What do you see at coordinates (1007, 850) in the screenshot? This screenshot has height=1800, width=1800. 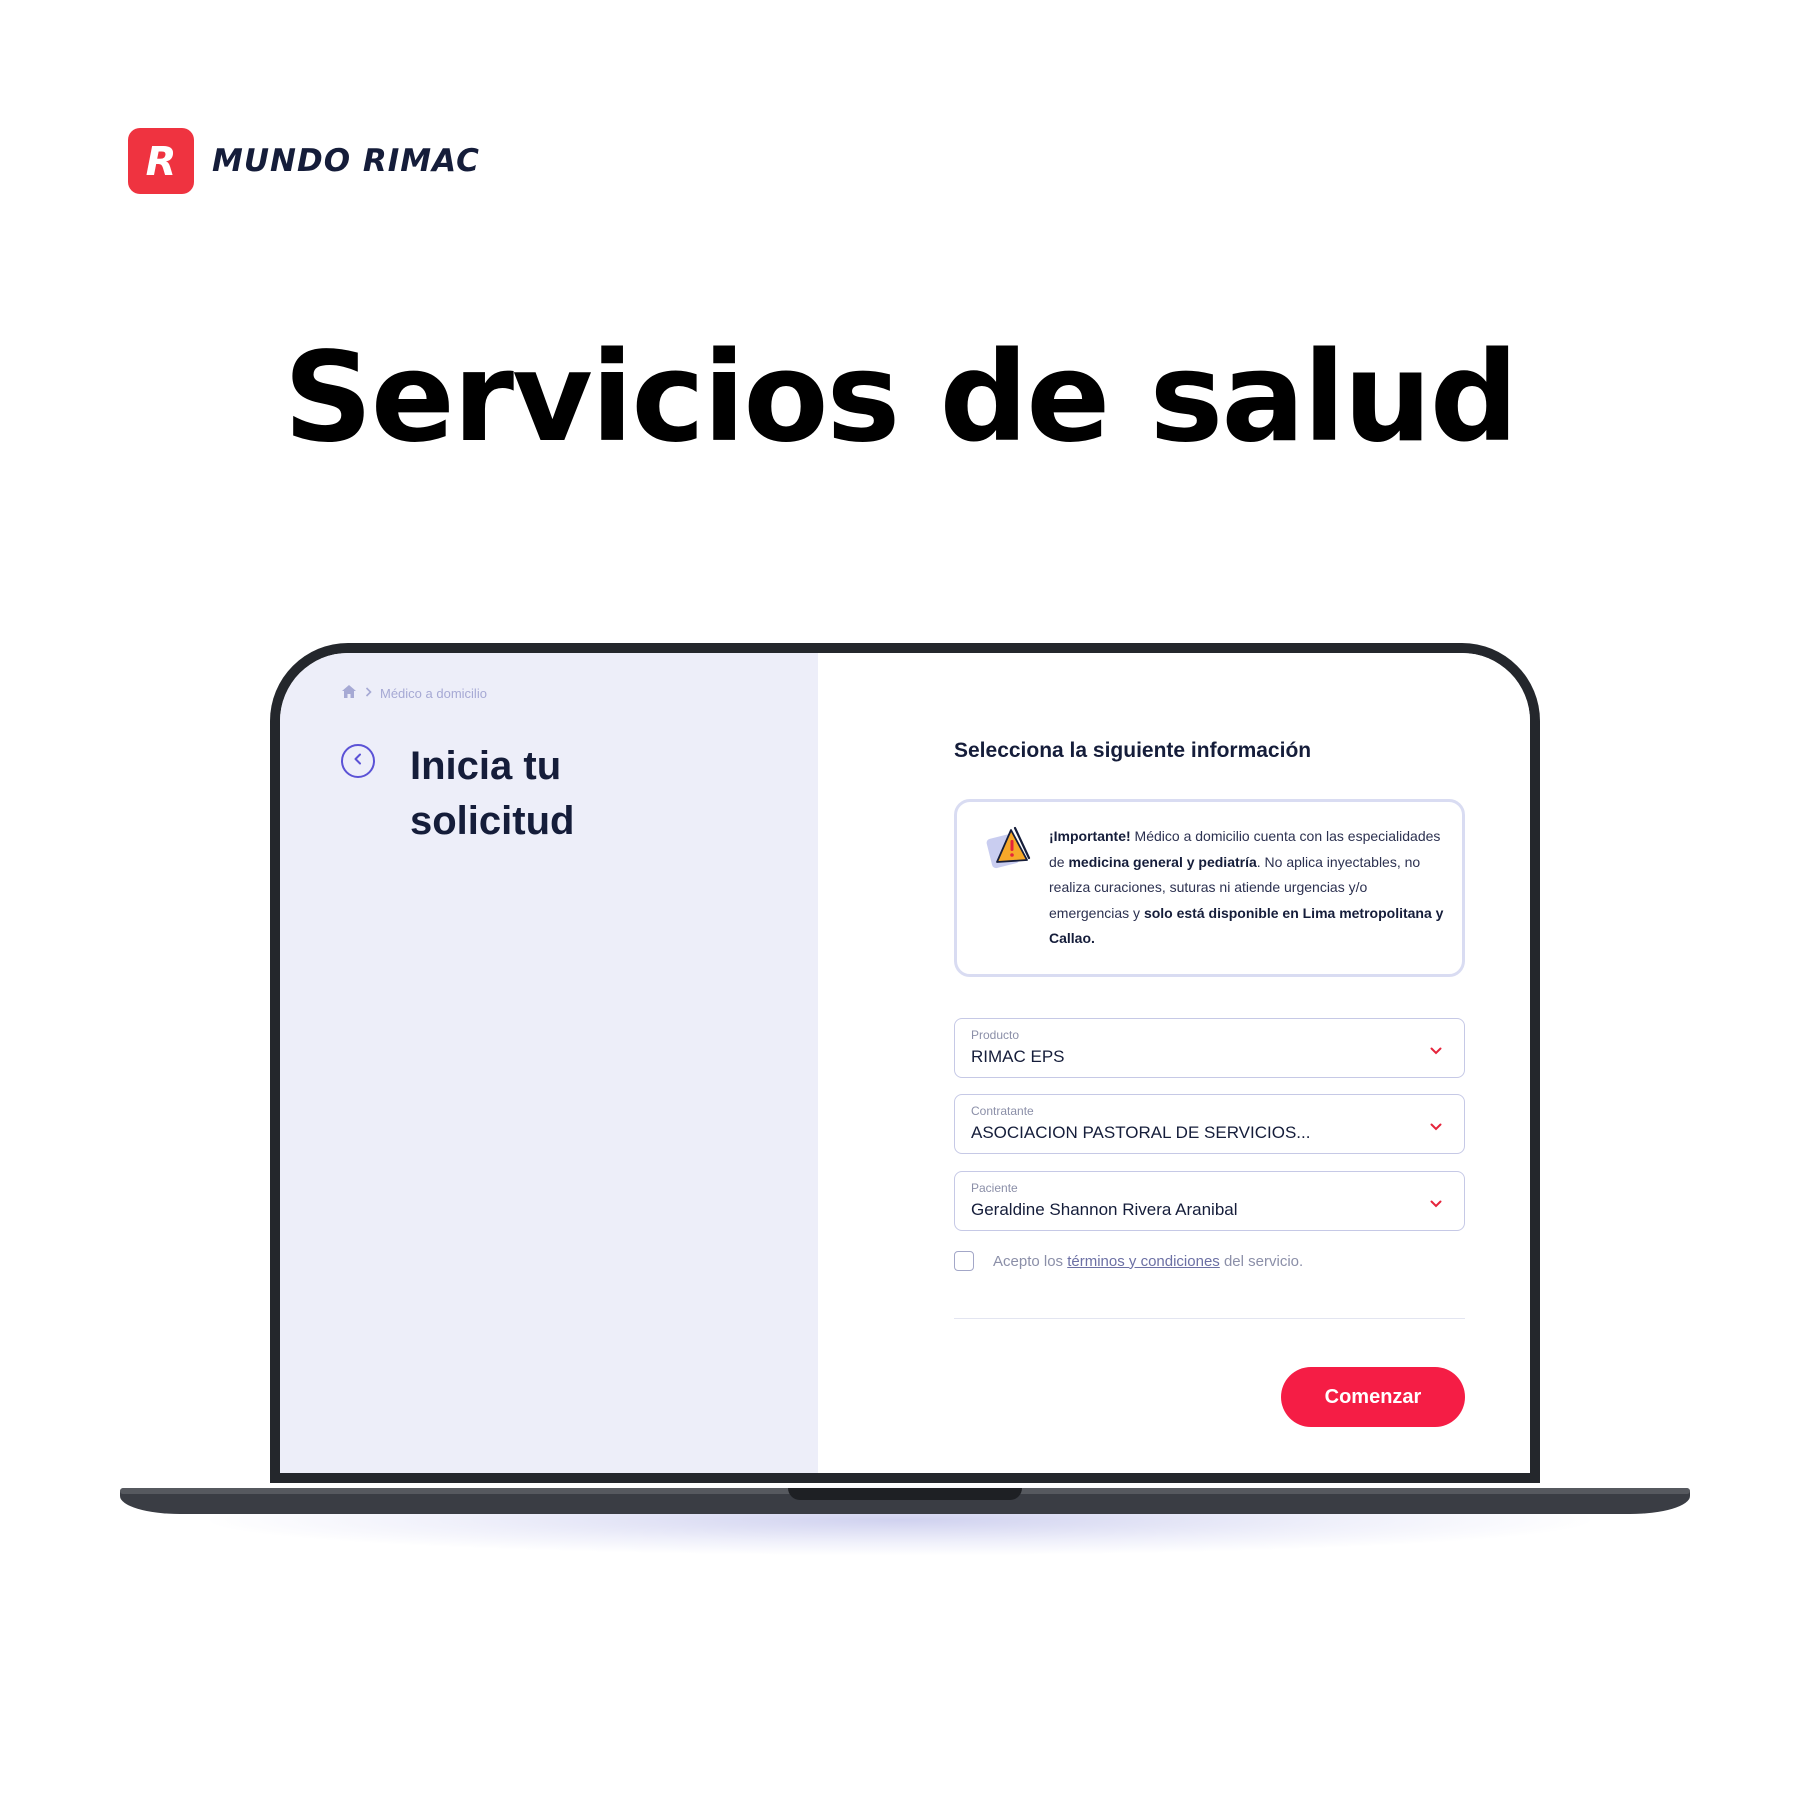 I see `warning-icon` at bounding box center [1007, 850].